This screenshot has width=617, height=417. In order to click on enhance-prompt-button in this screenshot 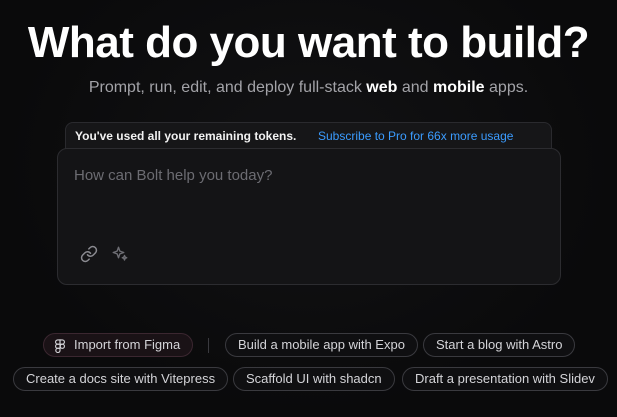, I will do `click(120, 254)`.